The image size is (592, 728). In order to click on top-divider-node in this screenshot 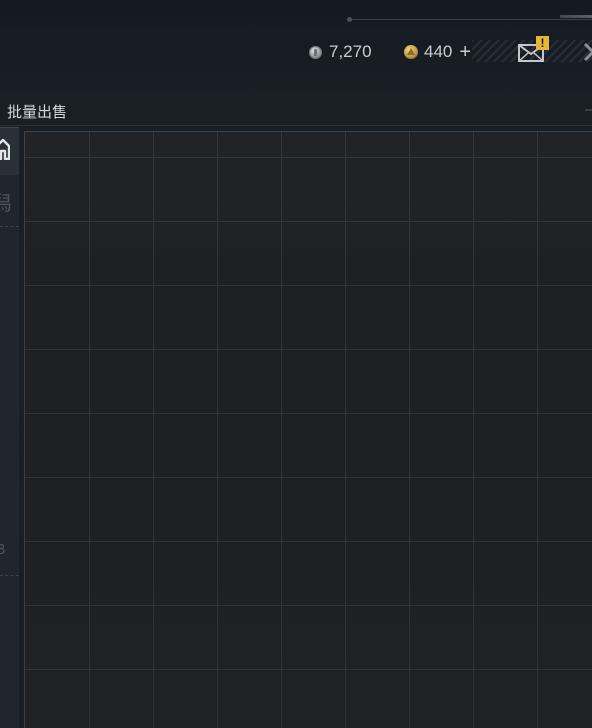, I will do `click(349, 19)`.